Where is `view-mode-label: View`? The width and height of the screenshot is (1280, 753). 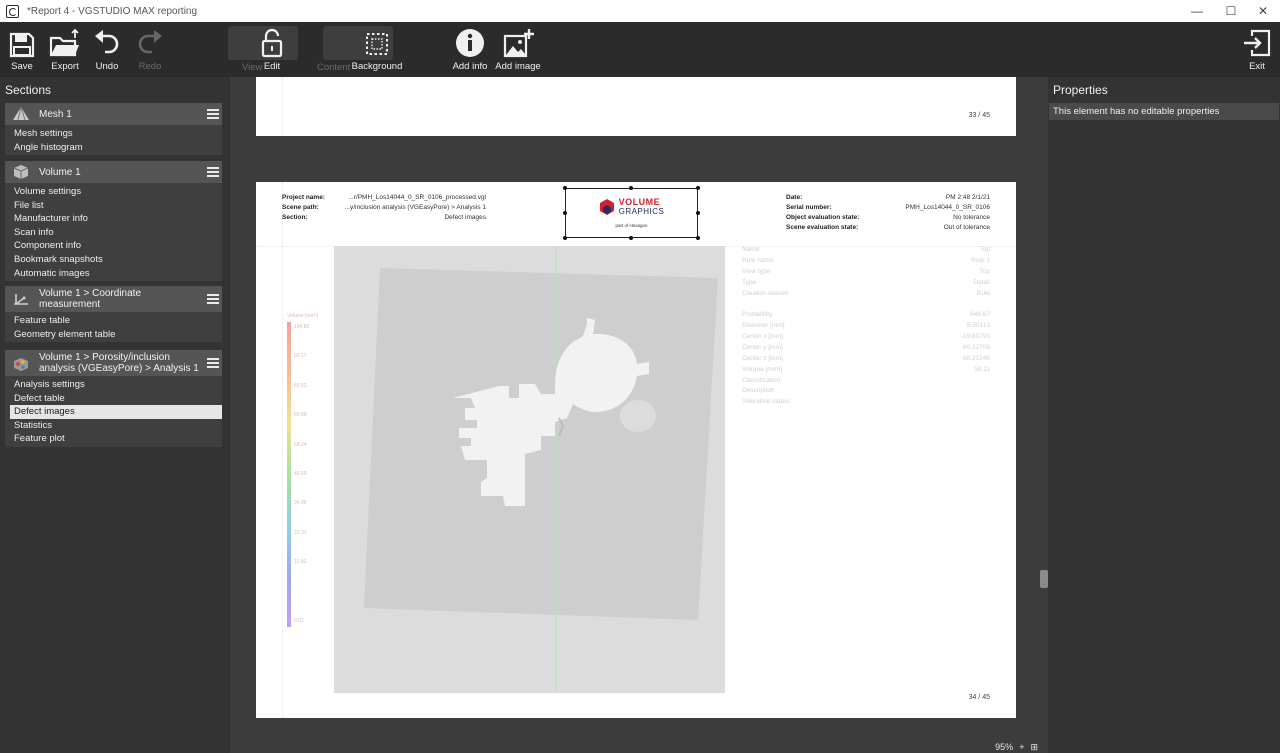
view-mode-label: View is located at coordinates (252, 67).